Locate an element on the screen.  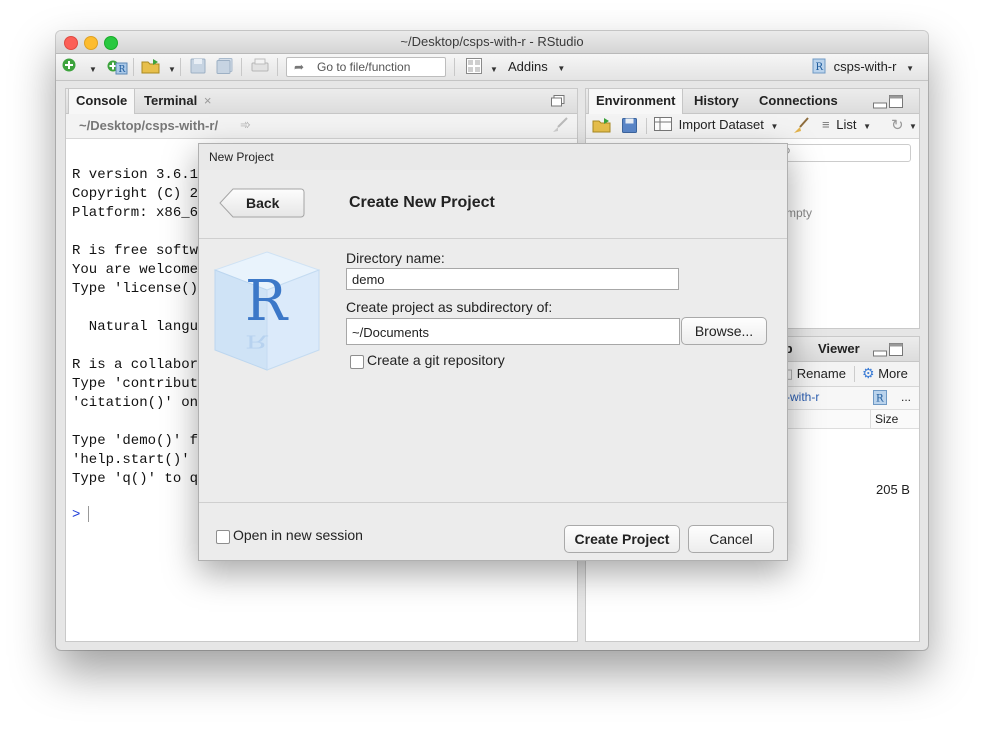
git-repository-label: Create a git repository is located at coordinates (436, 360).